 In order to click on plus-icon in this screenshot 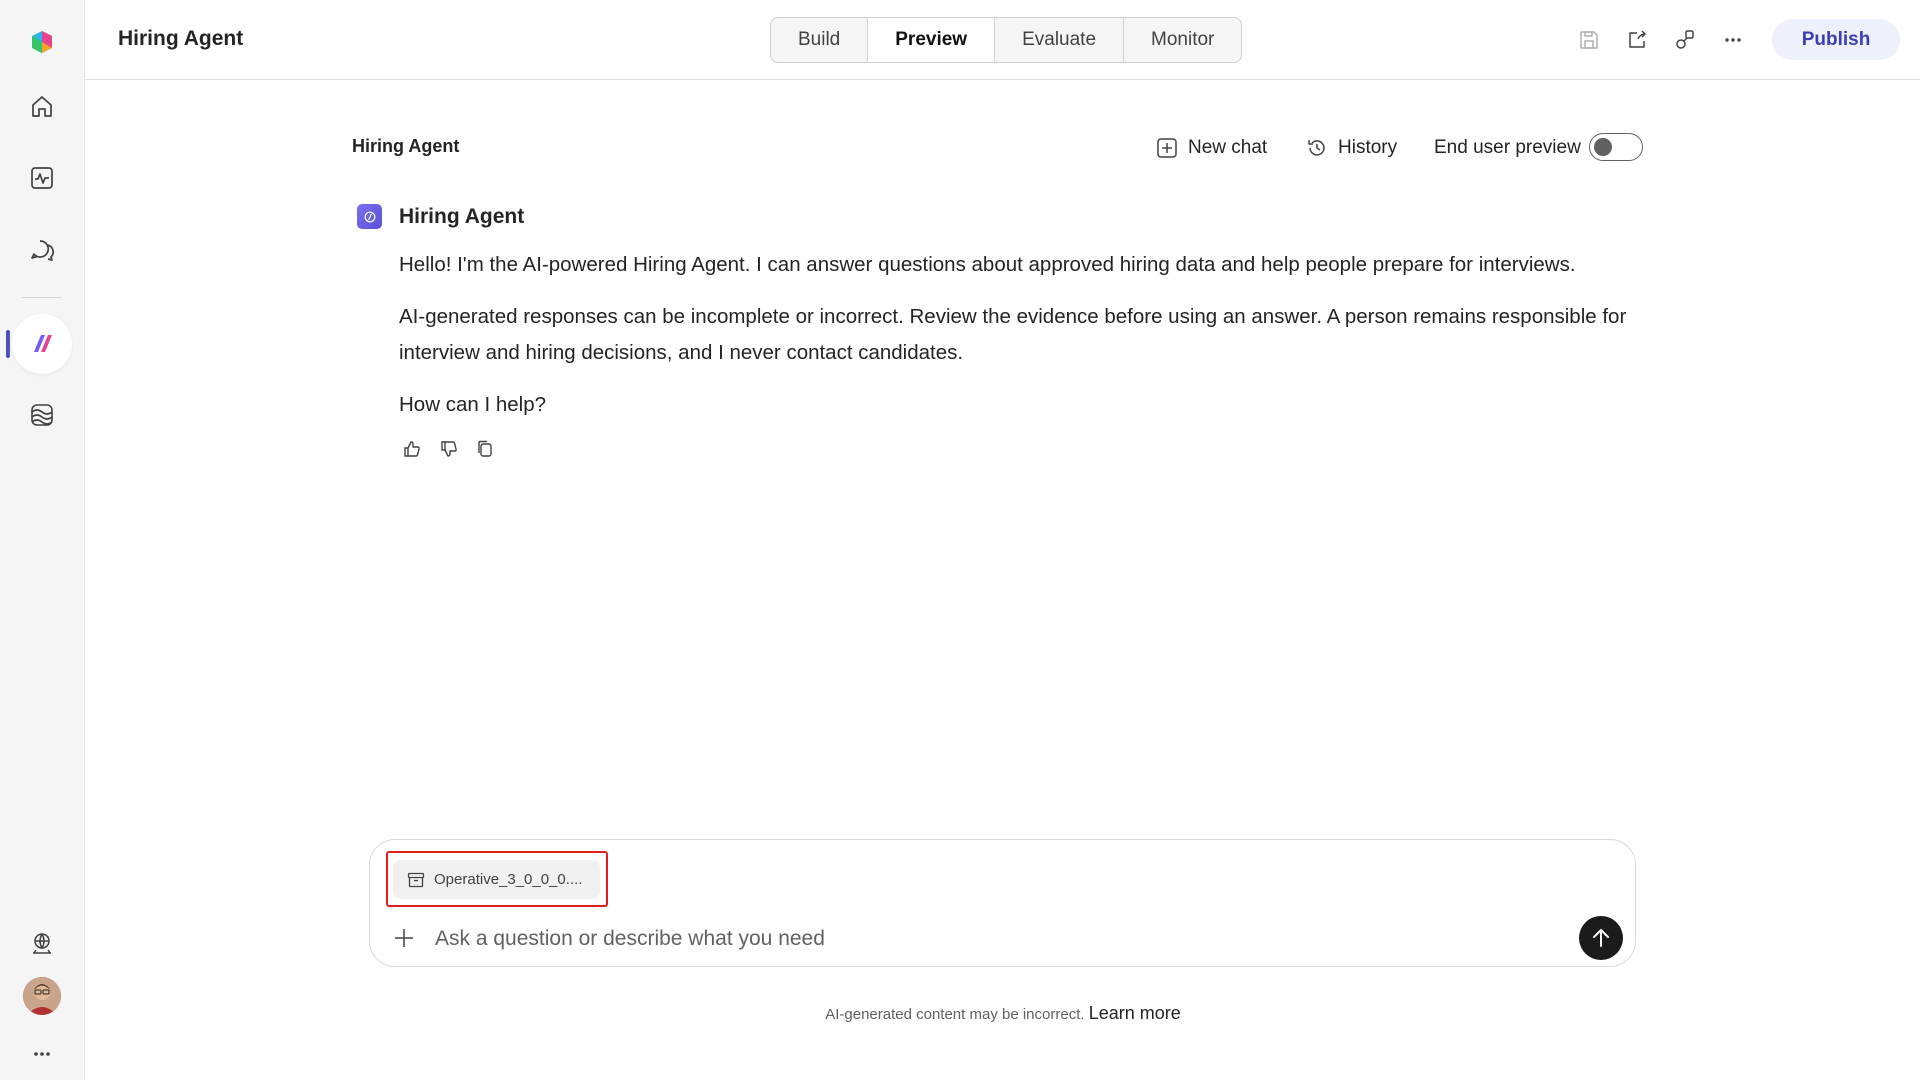, I will do `click(404, 938)`.